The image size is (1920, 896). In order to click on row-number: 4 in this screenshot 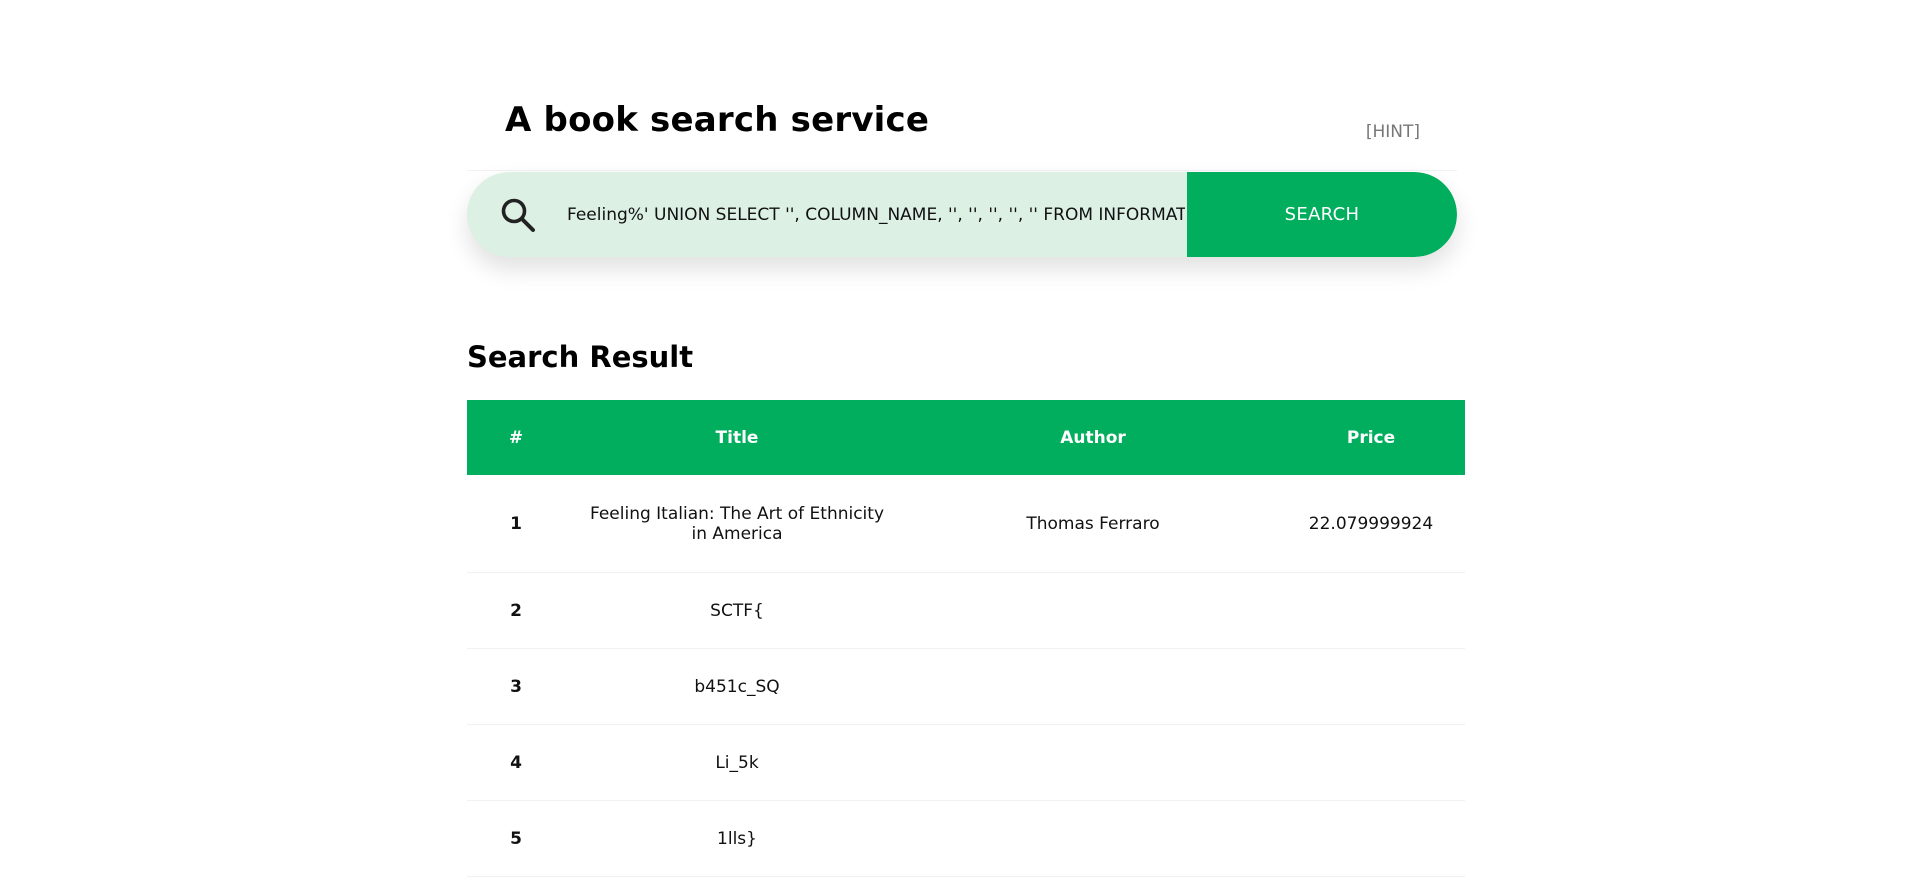, I will do `click(516, 762)`.